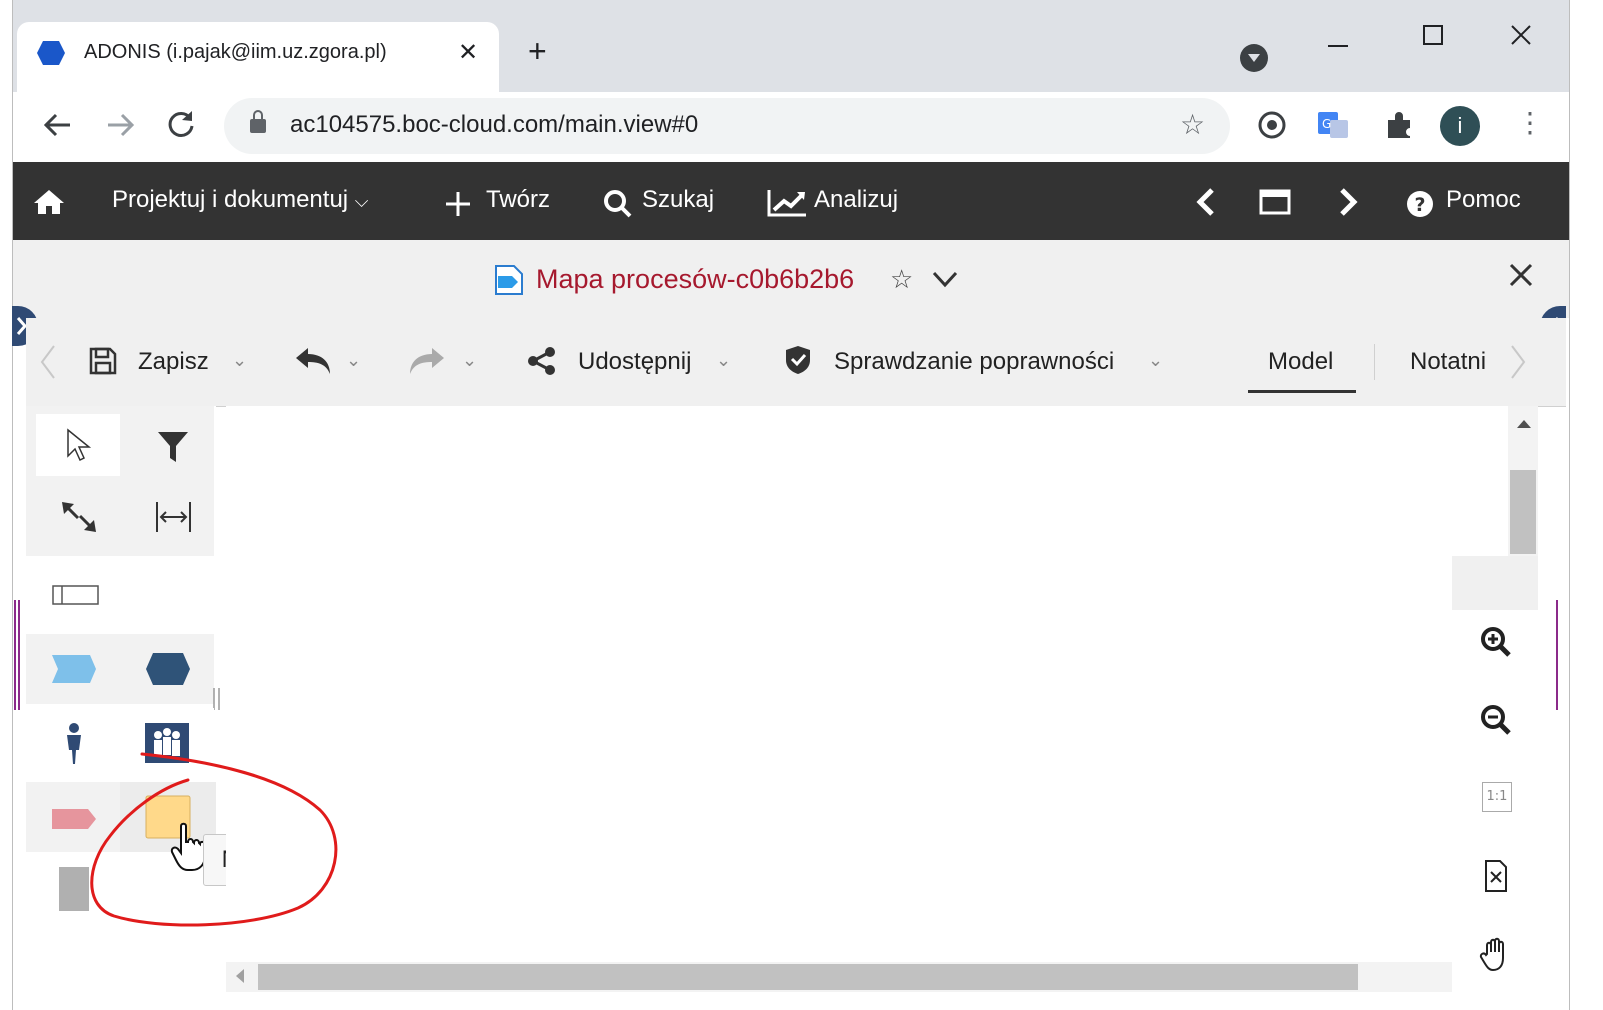 This screenshot has width=1603, height=1010. Describe the element at coordinates (230, 199) in the screenshot. I see `nav-design-document-label: Projektuj i dokumentuj` at that location.